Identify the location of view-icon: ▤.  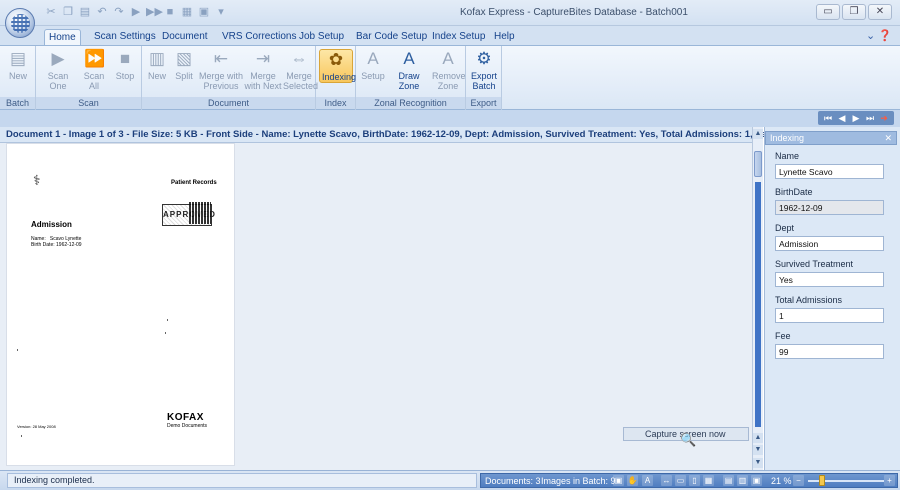
(728, 480).